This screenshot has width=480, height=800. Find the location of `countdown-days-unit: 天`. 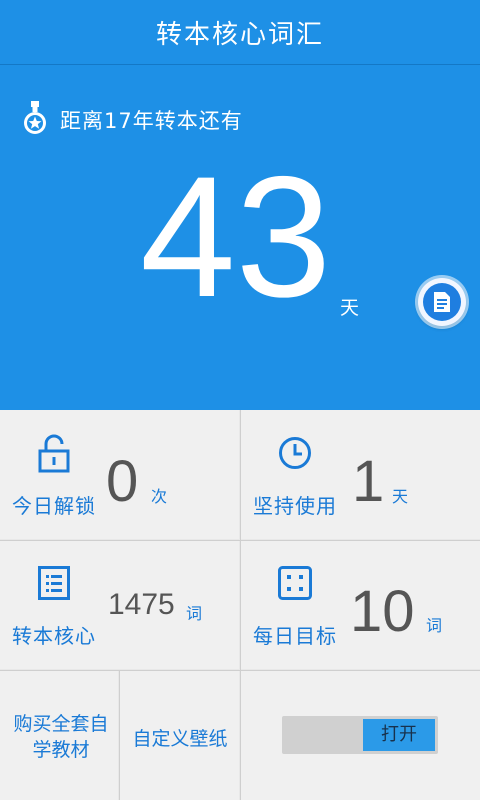

countdown-days-unit: 天 is located at coordinates (350, 308).